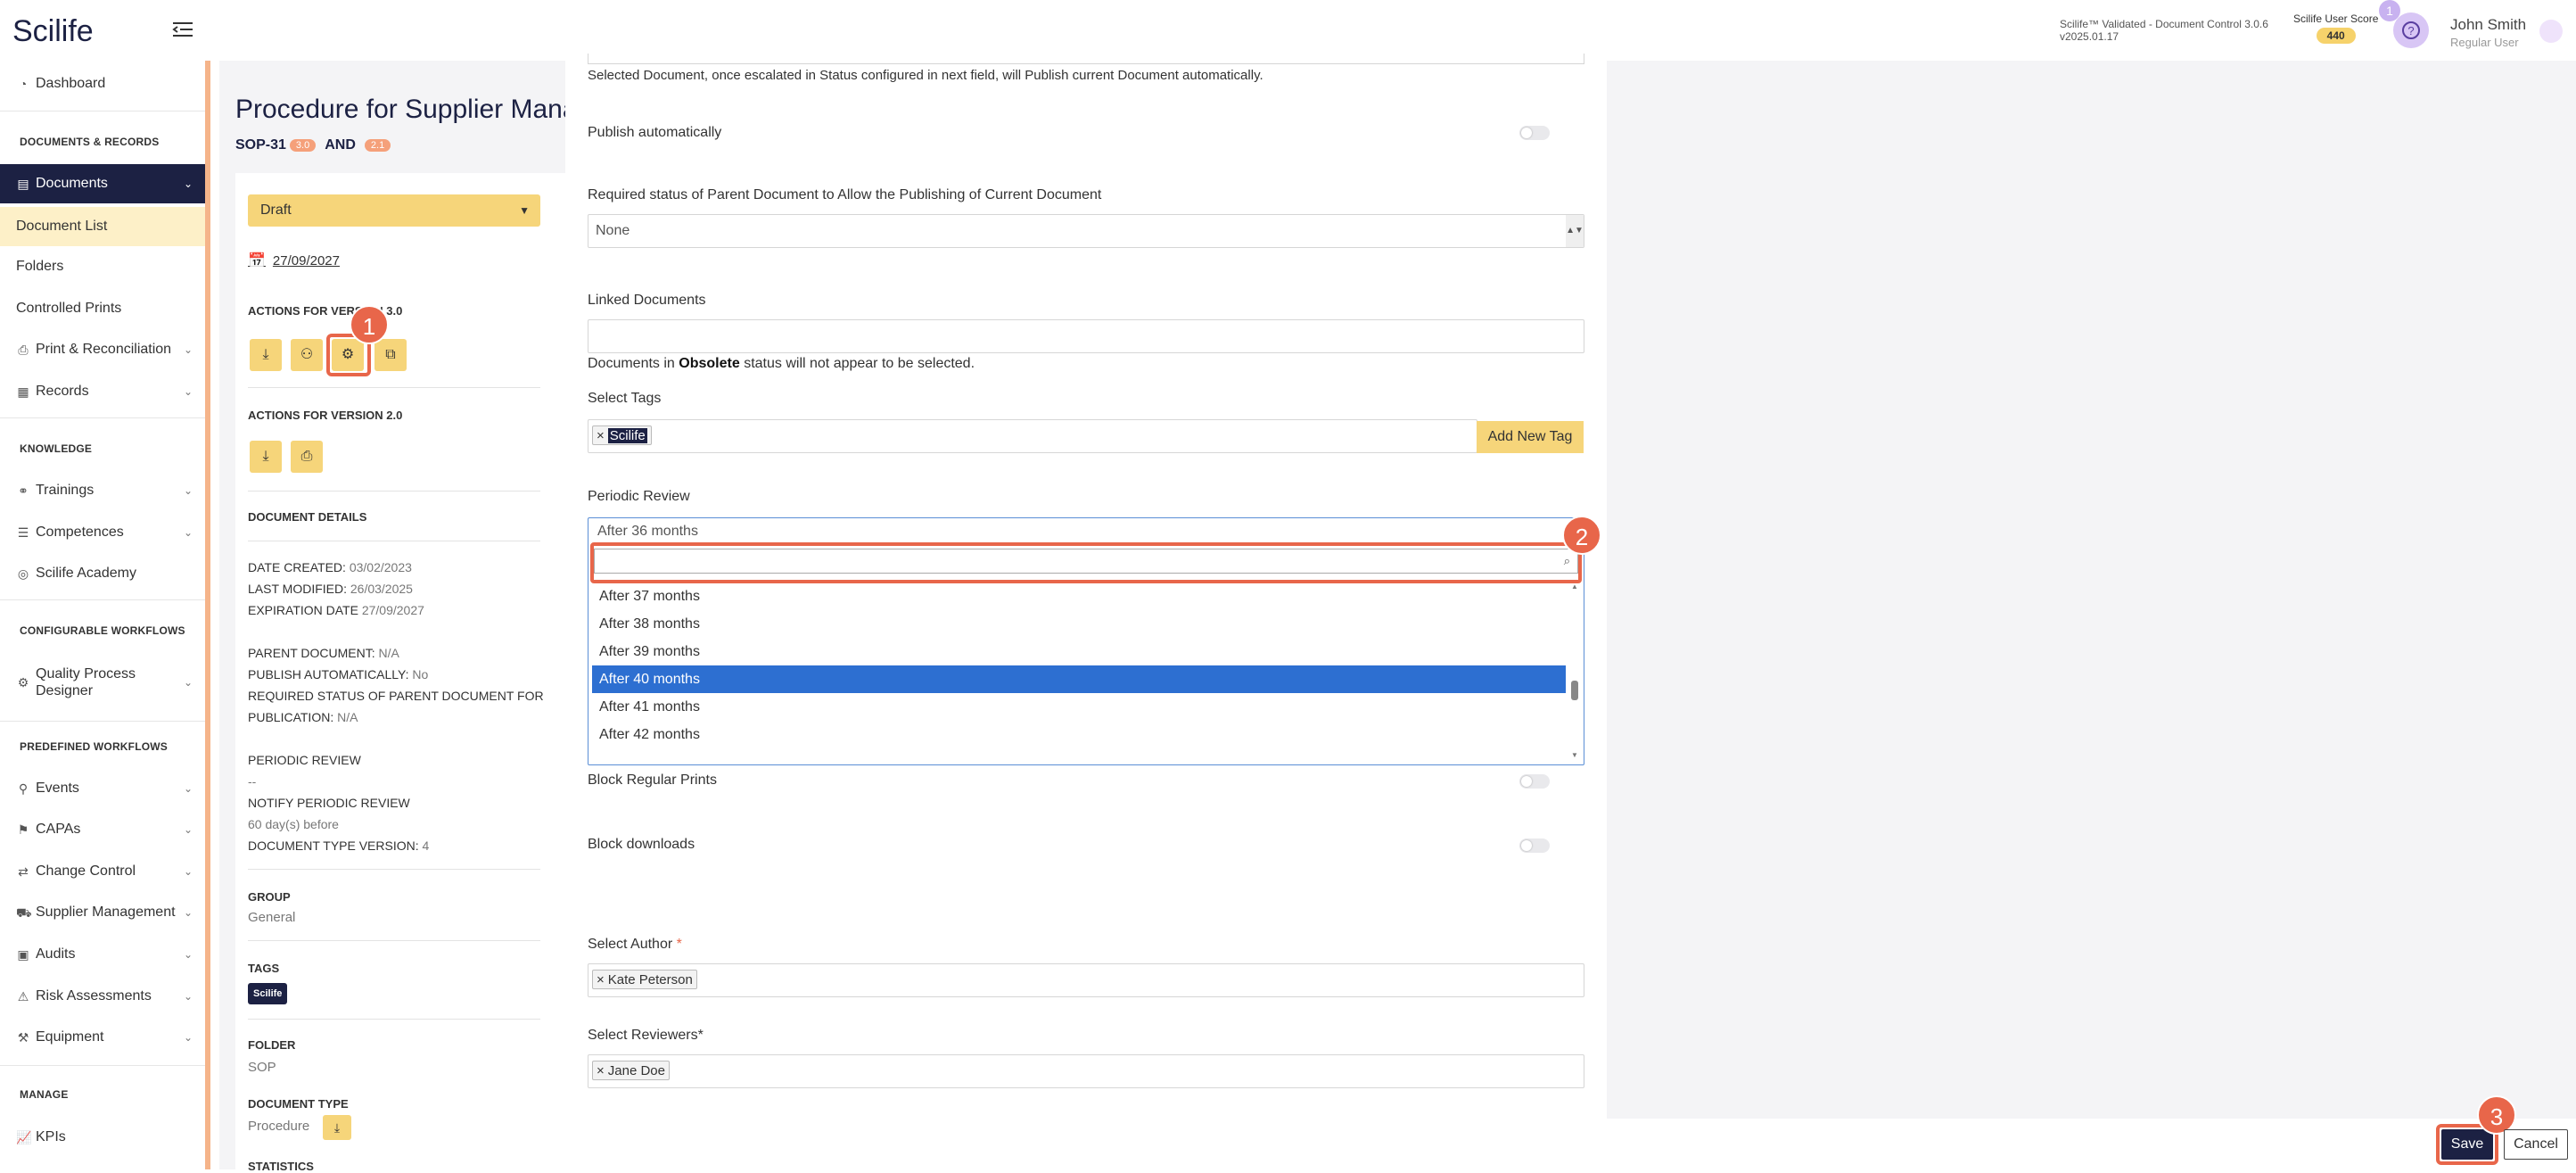 The width and height of the screenshot is (2576, 1173). What do you see at coordinates (23, 84) in the screenshot?
I see `dashboard-icon: ◔` at bounding box center [23, 84].